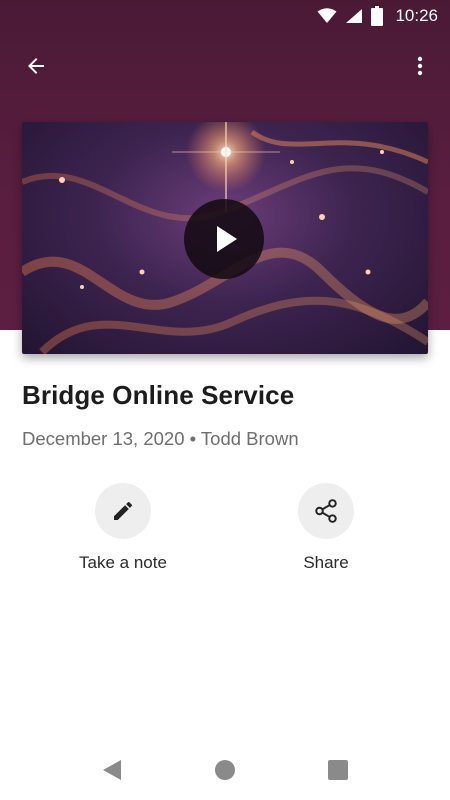 Image resolution: width=450 pixels, height=800 pixels. I want to click on page-subtitle: December 13, 2020 • Todd Brown, so click(160, 438).